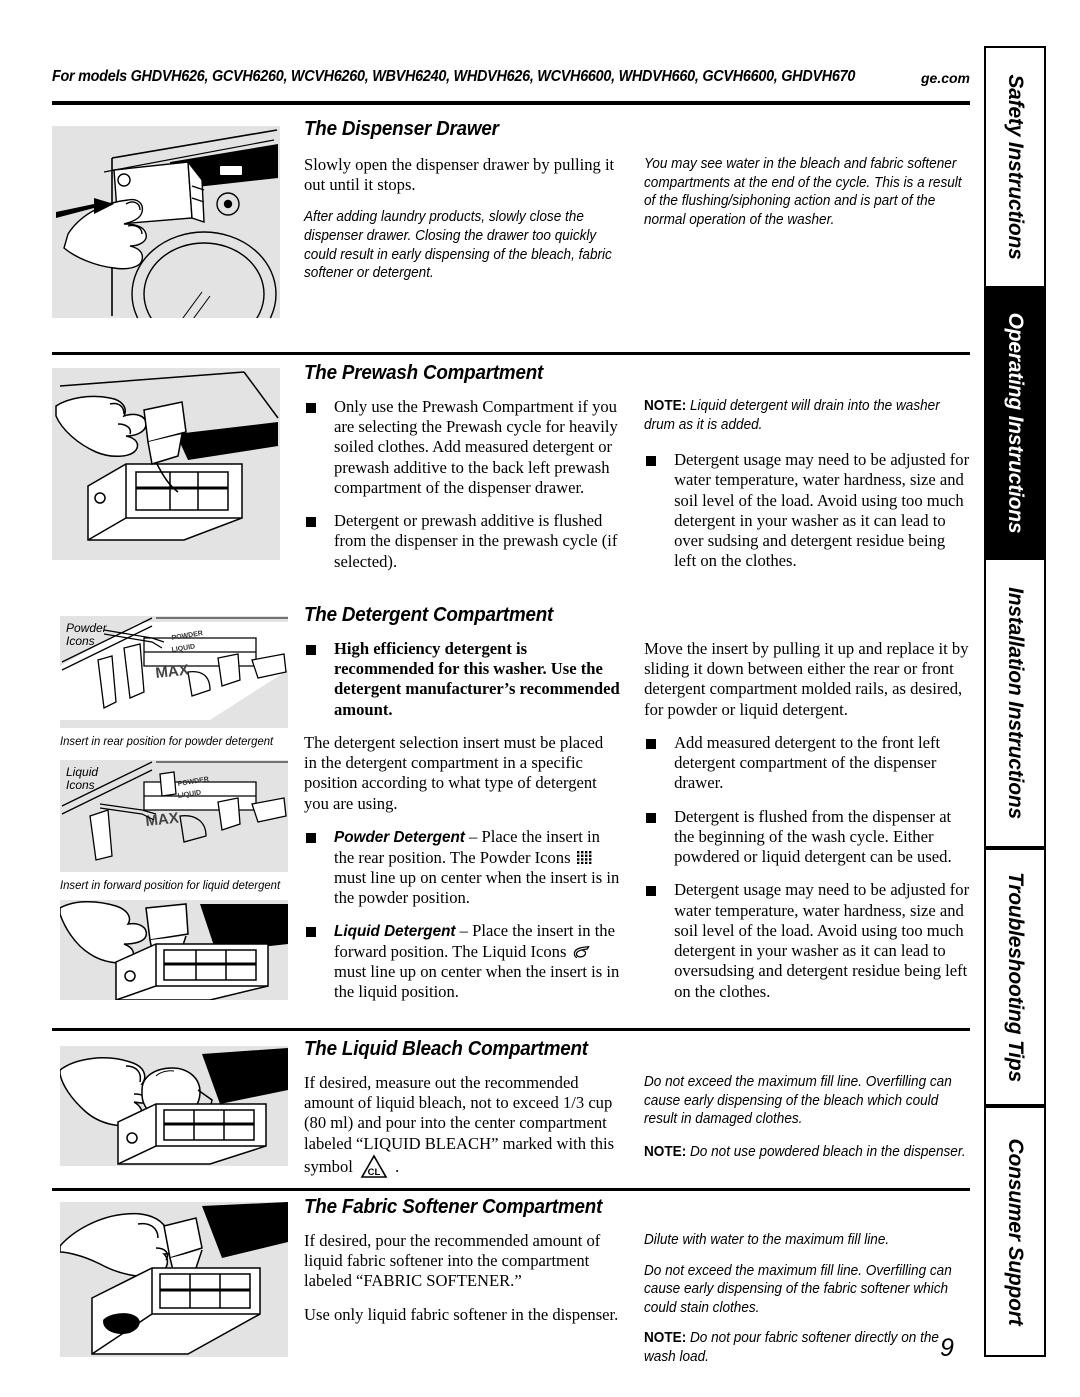 The height and width of the screenshot is (1397, 1080). I want to click on powder-detergent-lead: Powder Detergent, so click(399, 837).